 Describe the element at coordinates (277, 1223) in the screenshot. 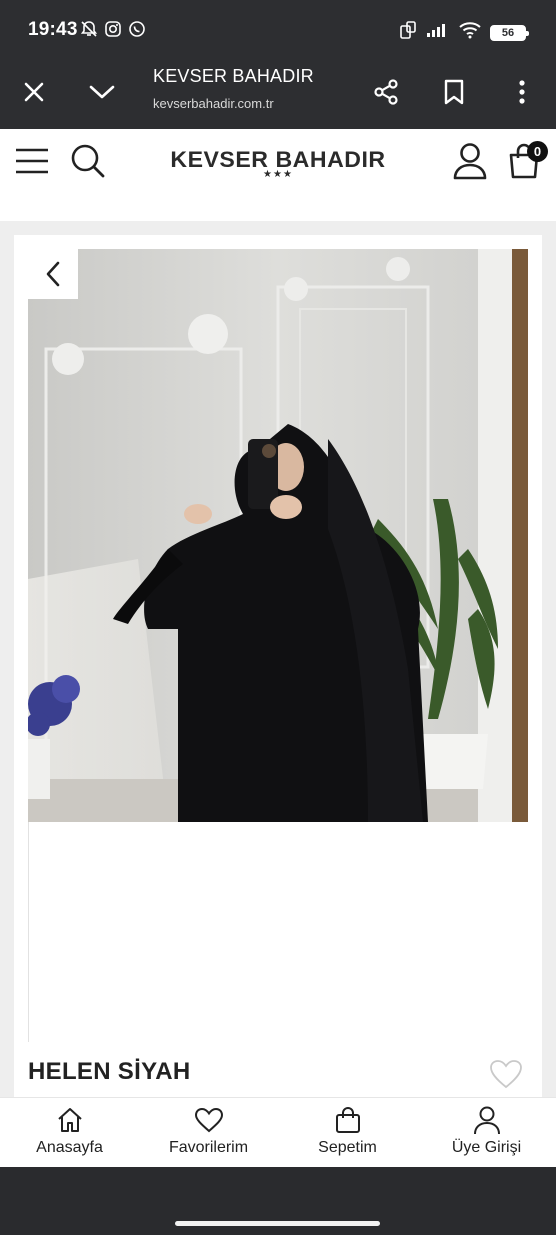

I see `home-indicator` at that location.